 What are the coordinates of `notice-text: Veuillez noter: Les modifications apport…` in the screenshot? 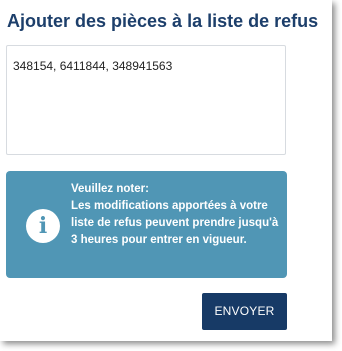 It's located at (176, 215).